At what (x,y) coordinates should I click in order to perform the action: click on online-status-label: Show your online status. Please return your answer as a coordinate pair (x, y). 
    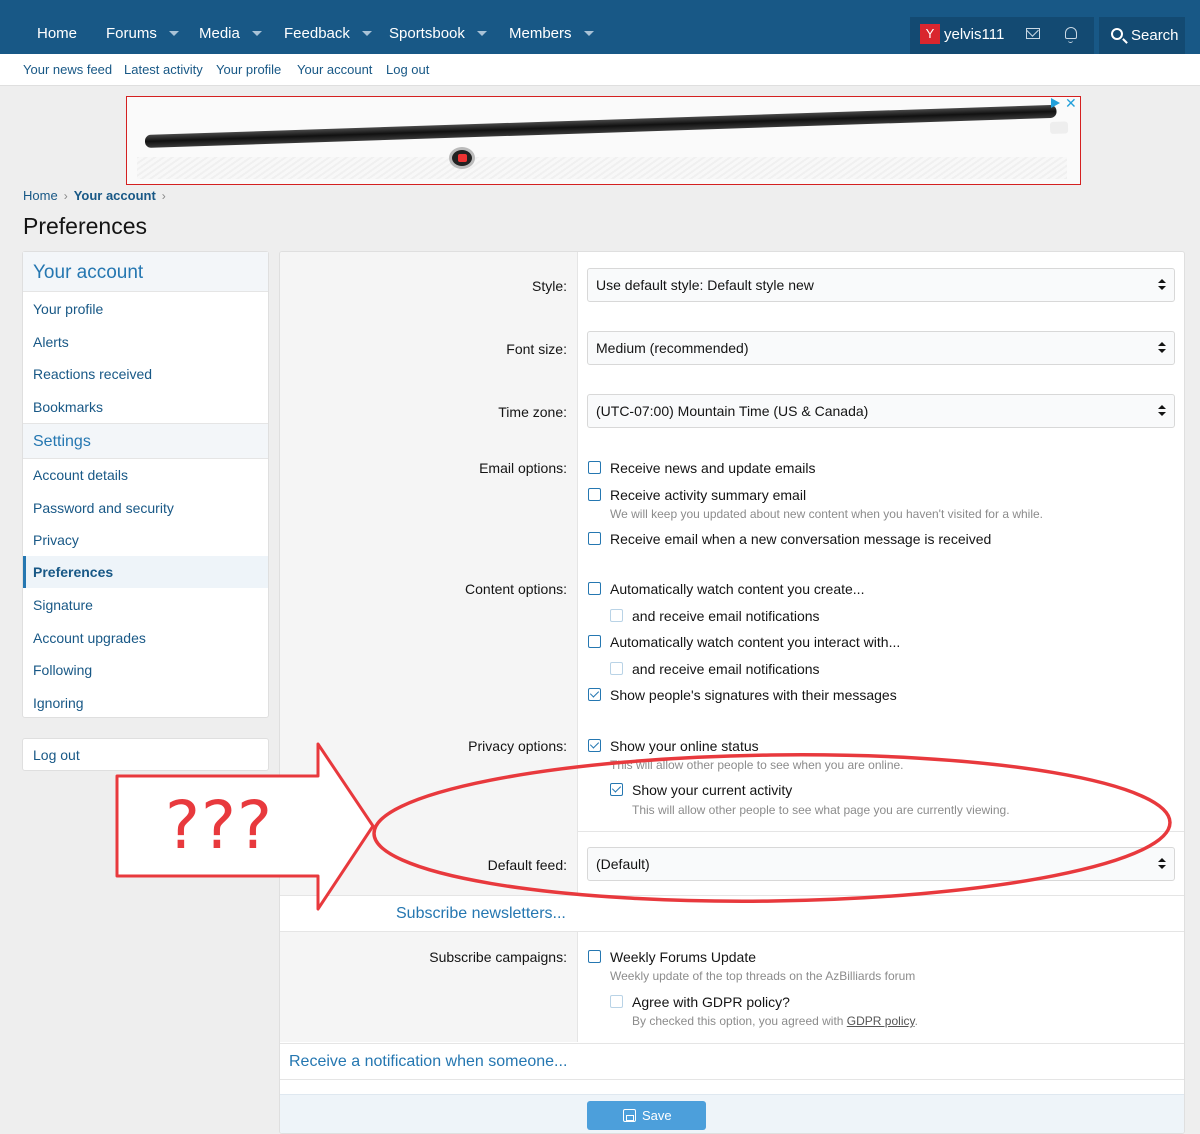
    Looking at the image, I should click on (684, 746).